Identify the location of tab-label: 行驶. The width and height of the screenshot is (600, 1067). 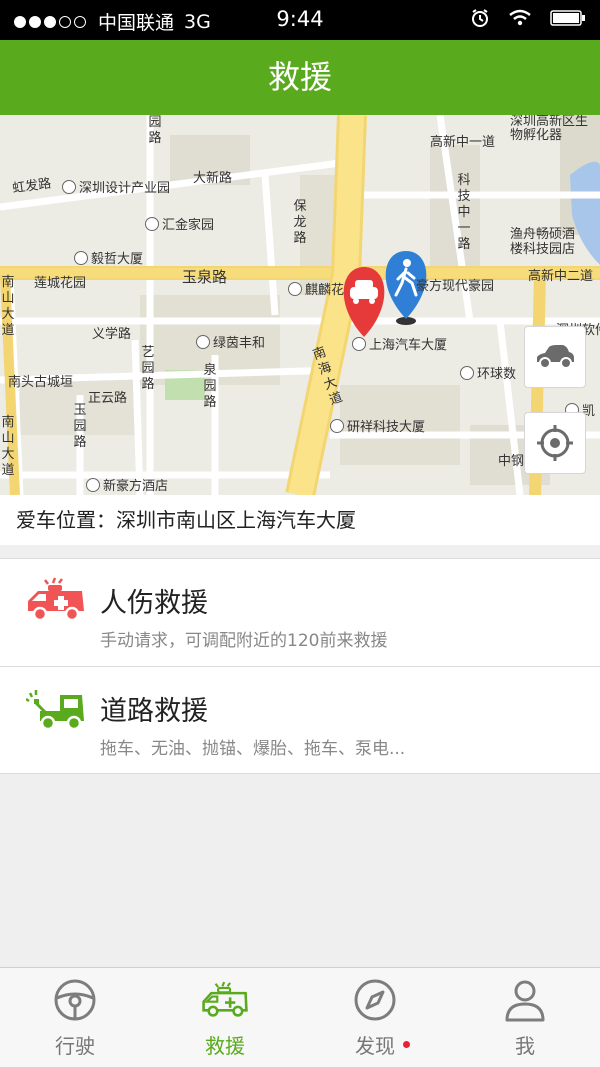
(75, 1046).